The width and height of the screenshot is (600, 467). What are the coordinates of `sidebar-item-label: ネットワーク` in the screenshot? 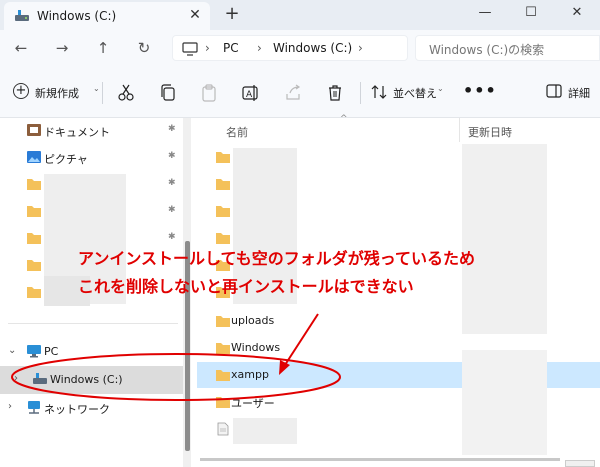 It's located at (77, 409).